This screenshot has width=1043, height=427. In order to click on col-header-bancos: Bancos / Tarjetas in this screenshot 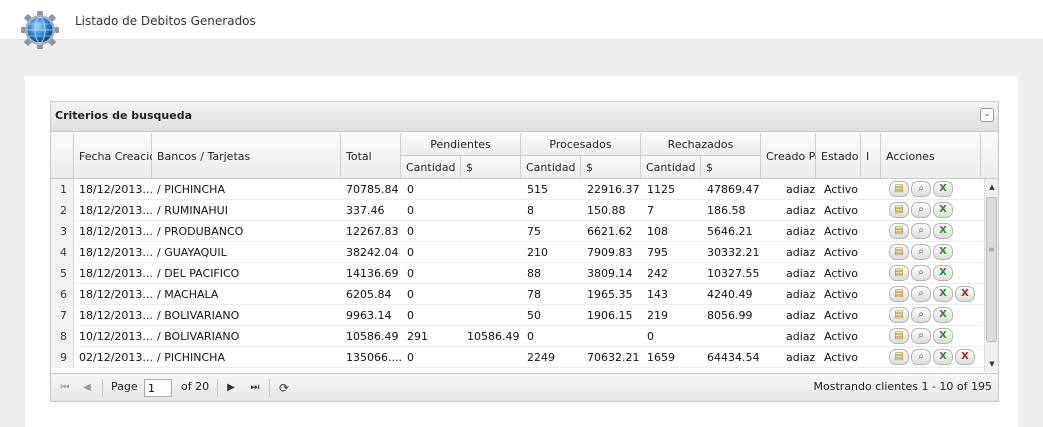, I will do `click(246, 156)`.